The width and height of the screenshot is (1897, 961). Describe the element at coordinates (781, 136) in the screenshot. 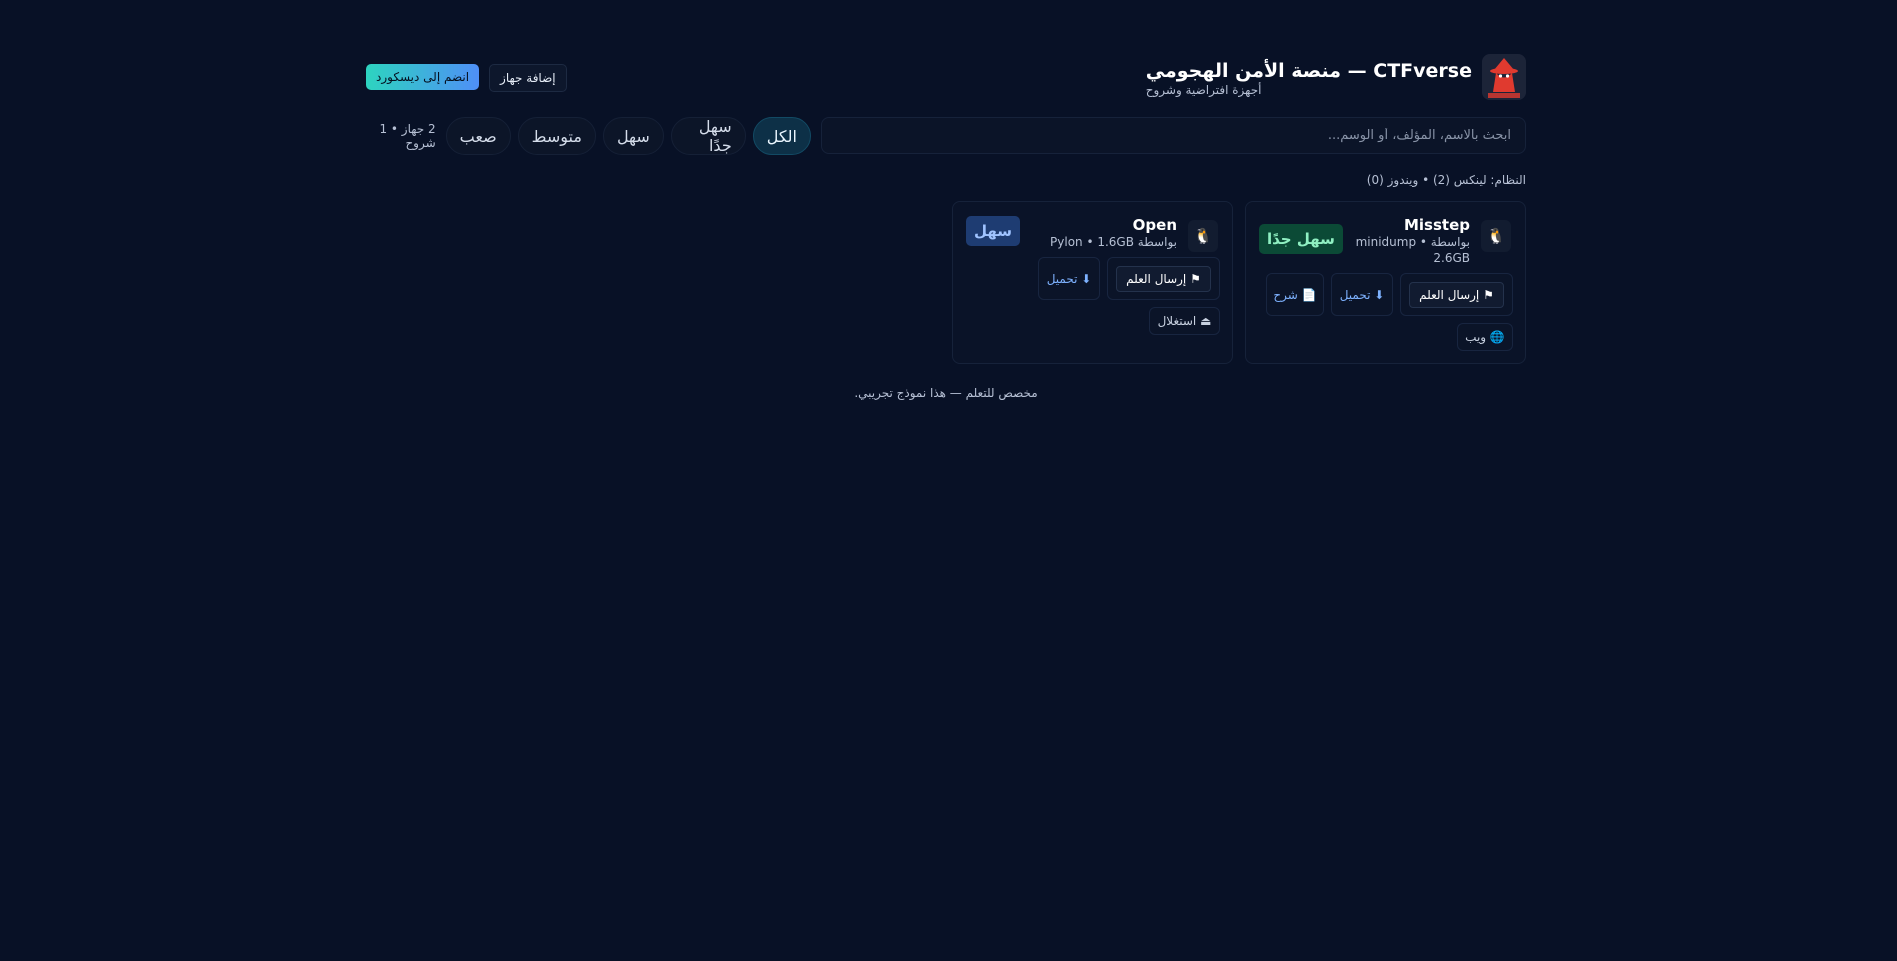

I see `filter-all: الكل` at that location.